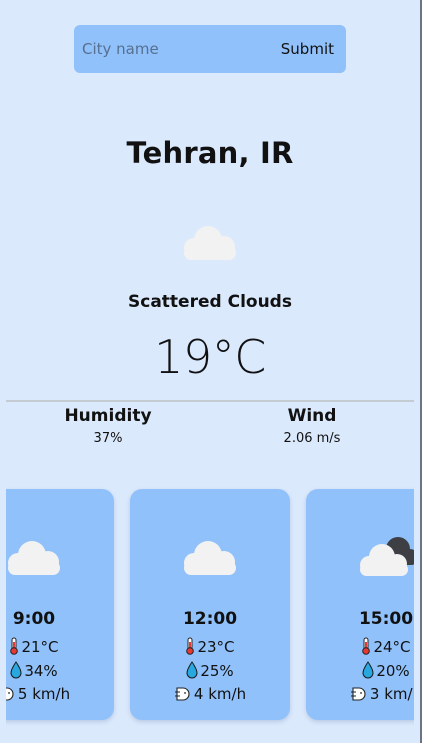 This screenshot has height=743, width=422. I want to click on weather-condition: Scattered Clouds, so click(210, 302).